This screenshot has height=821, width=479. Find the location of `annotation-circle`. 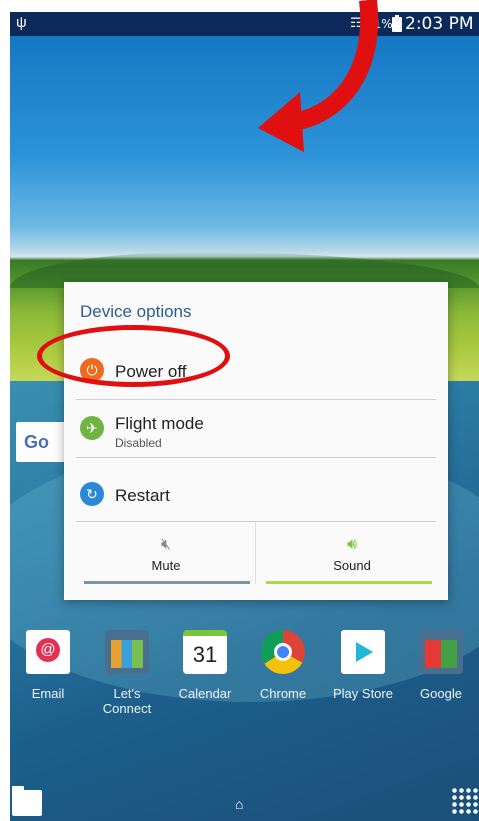

annotation-circle is located at coordinates (133, 356).